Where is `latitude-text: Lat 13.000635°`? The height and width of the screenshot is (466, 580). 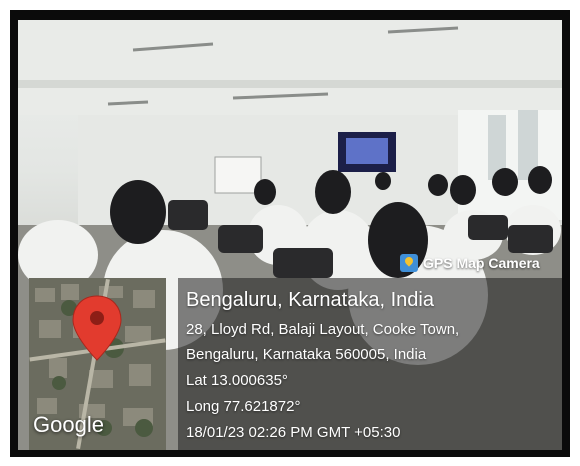 latitude-text: Lat 13.000635° is located at coordinates (237, 380).